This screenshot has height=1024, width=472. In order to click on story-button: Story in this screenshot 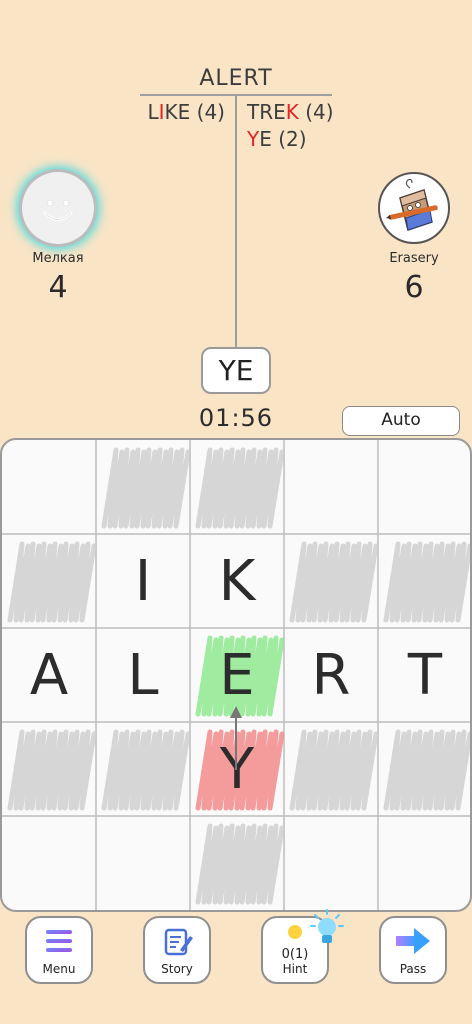, I will do `click(177, 950)`.